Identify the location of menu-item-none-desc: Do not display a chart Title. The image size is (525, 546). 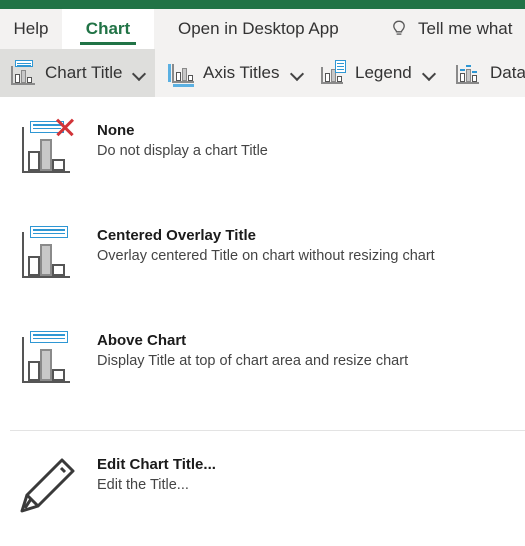
(182, 151).